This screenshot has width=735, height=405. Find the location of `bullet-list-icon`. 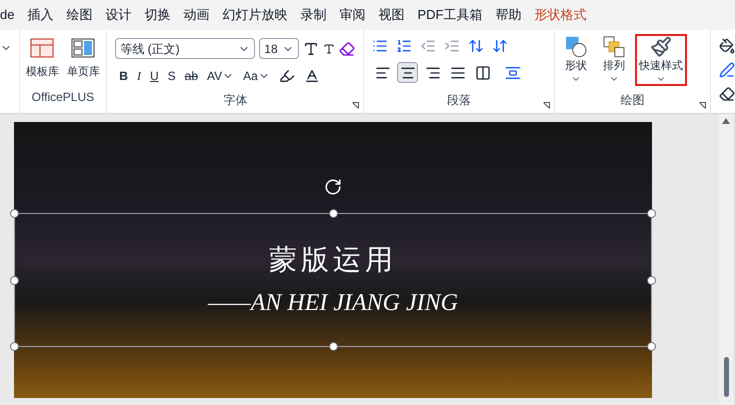

bullet-list-icon is located at coordinates (380, 46).